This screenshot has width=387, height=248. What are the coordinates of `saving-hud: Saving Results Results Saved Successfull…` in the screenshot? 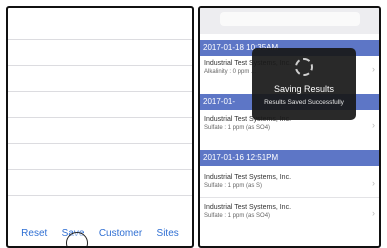 It's located at (304, 84).